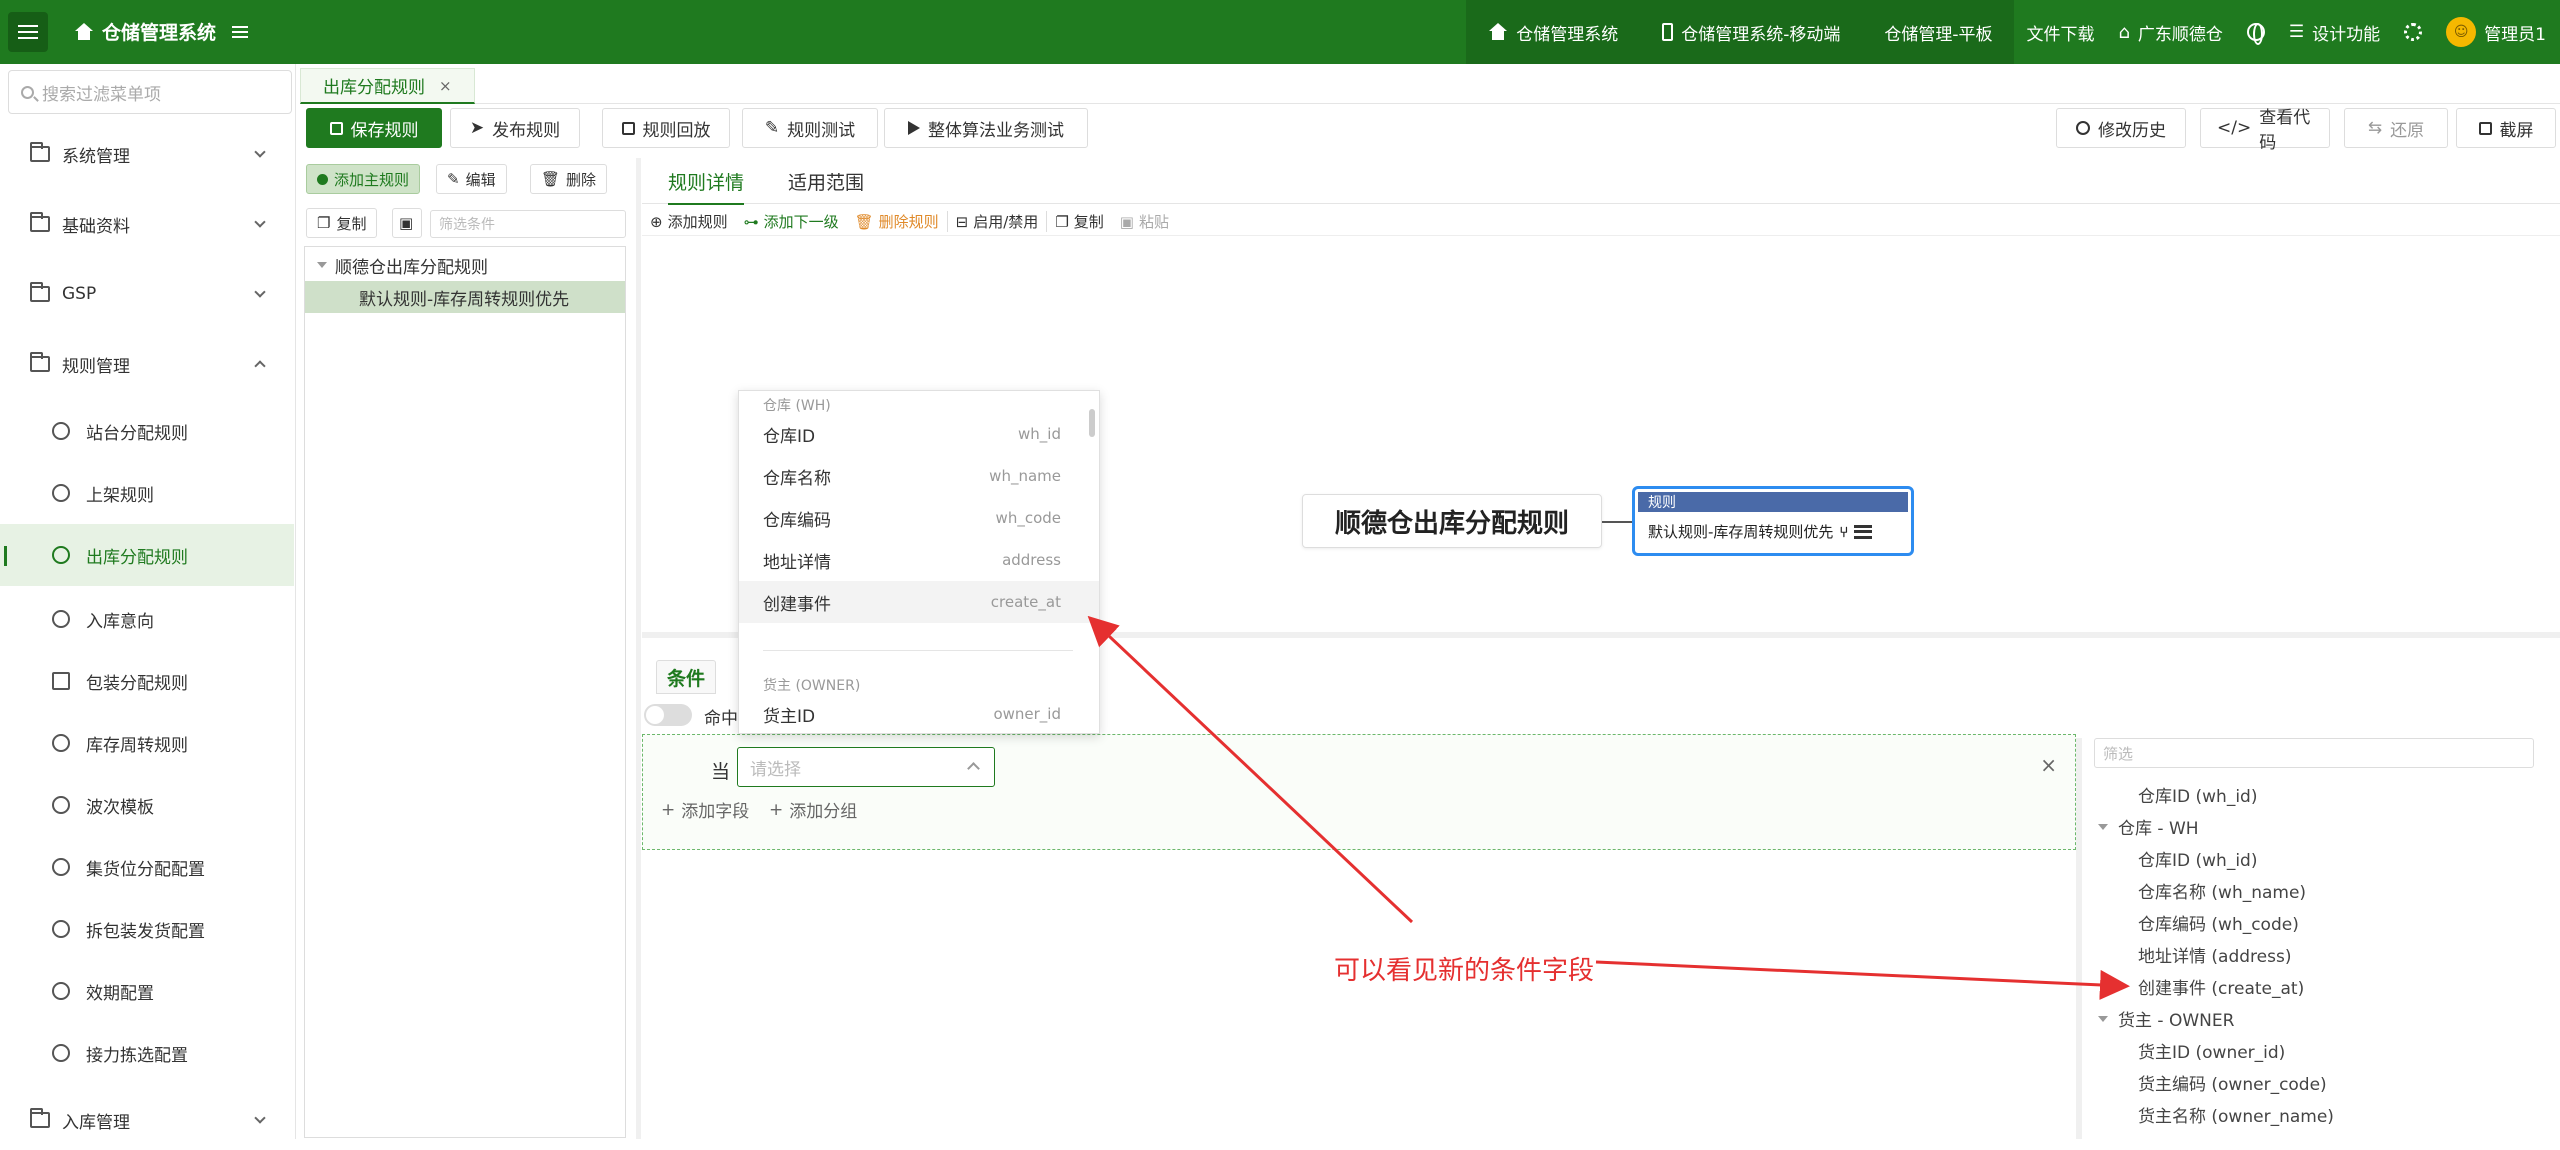 The image size is (2560, 1150). Describe the element at coordinates (2148, 826) in the screenshot. I see `field-group-wh: 仓库 - WH` at that location.